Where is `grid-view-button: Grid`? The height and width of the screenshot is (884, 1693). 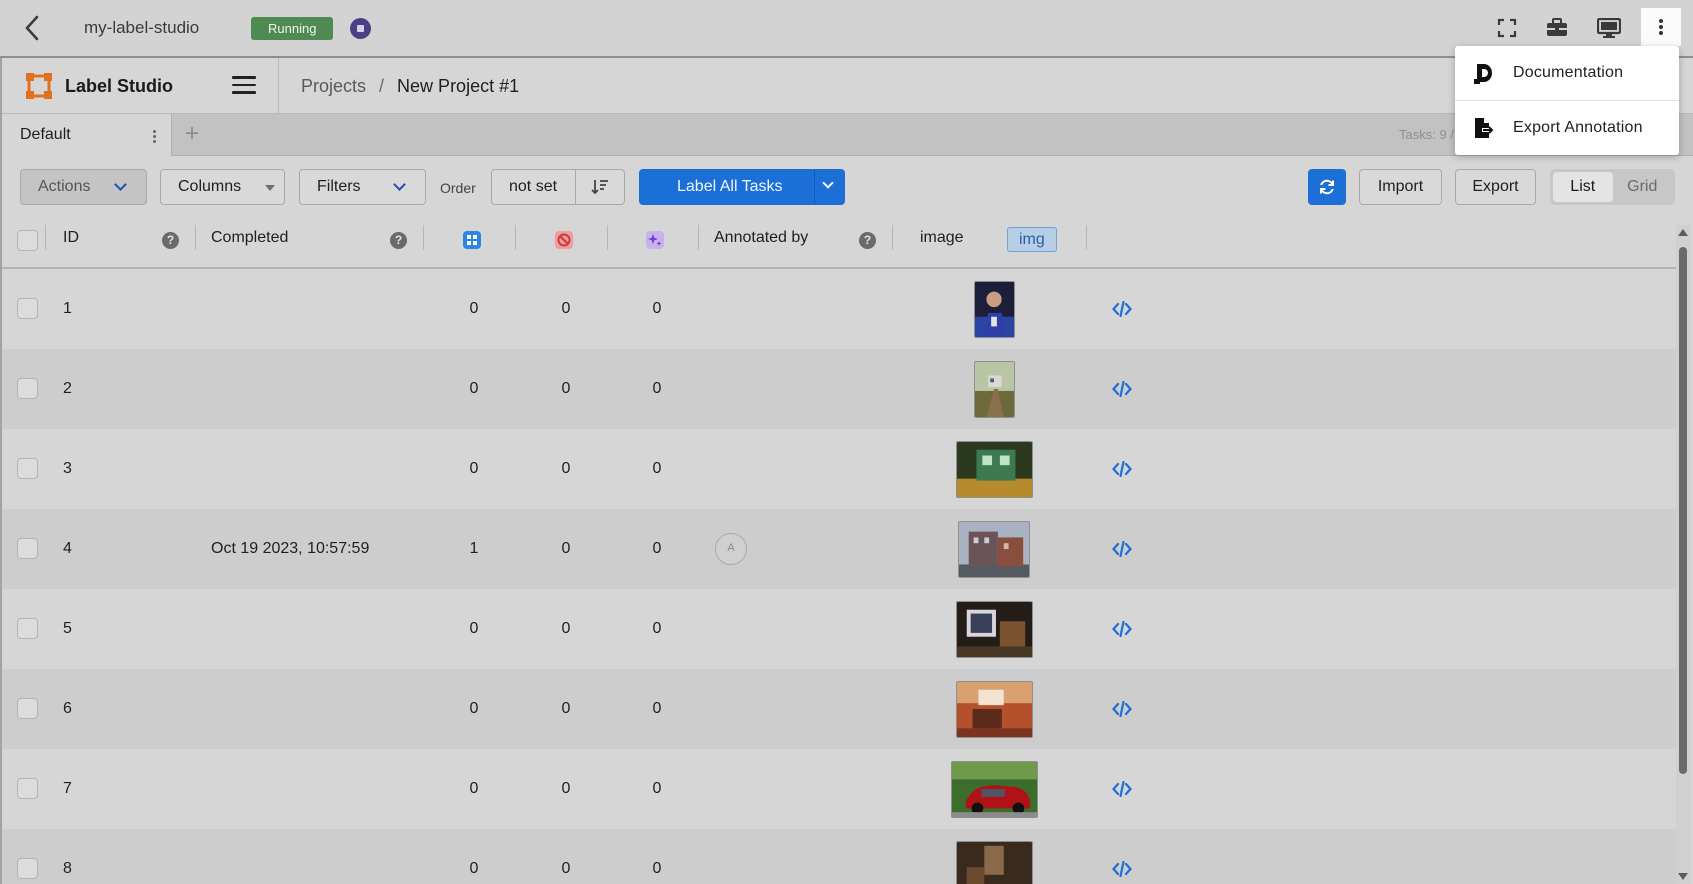
grid-view-button: Grid is located at coordinates (1643, 187).